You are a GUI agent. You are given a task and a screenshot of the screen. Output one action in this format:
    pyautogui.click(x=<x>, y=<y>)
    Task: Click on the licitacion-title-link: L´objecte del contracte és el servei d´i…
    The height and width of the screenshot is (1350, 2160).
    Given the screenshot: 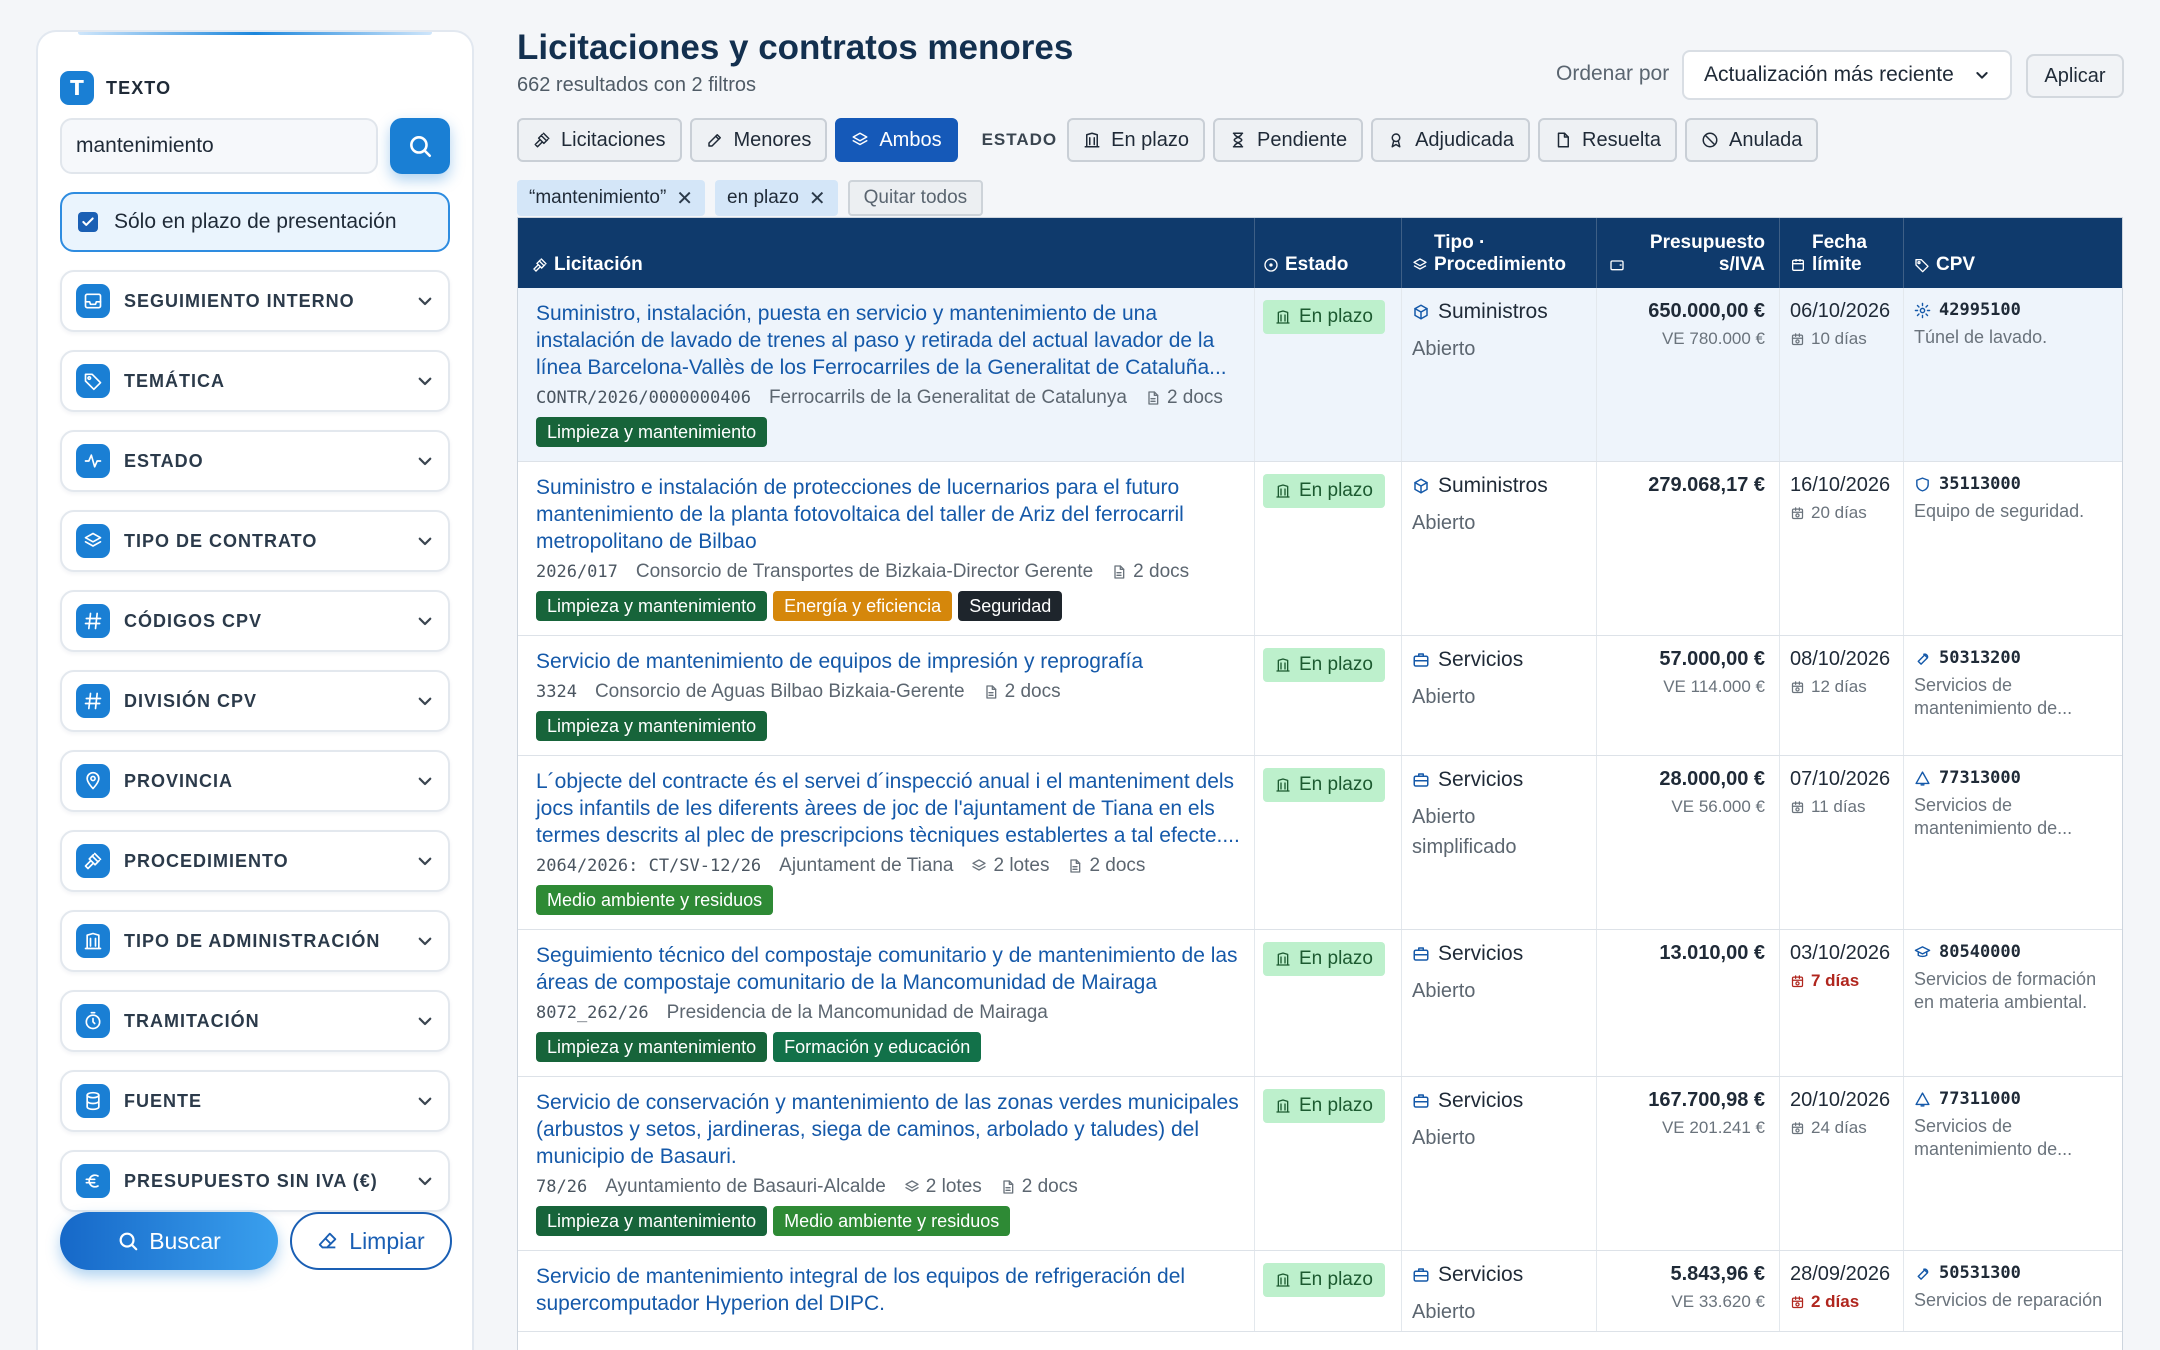 What is the action you would take?
    pyautogui.click(x=889, y=808)
    